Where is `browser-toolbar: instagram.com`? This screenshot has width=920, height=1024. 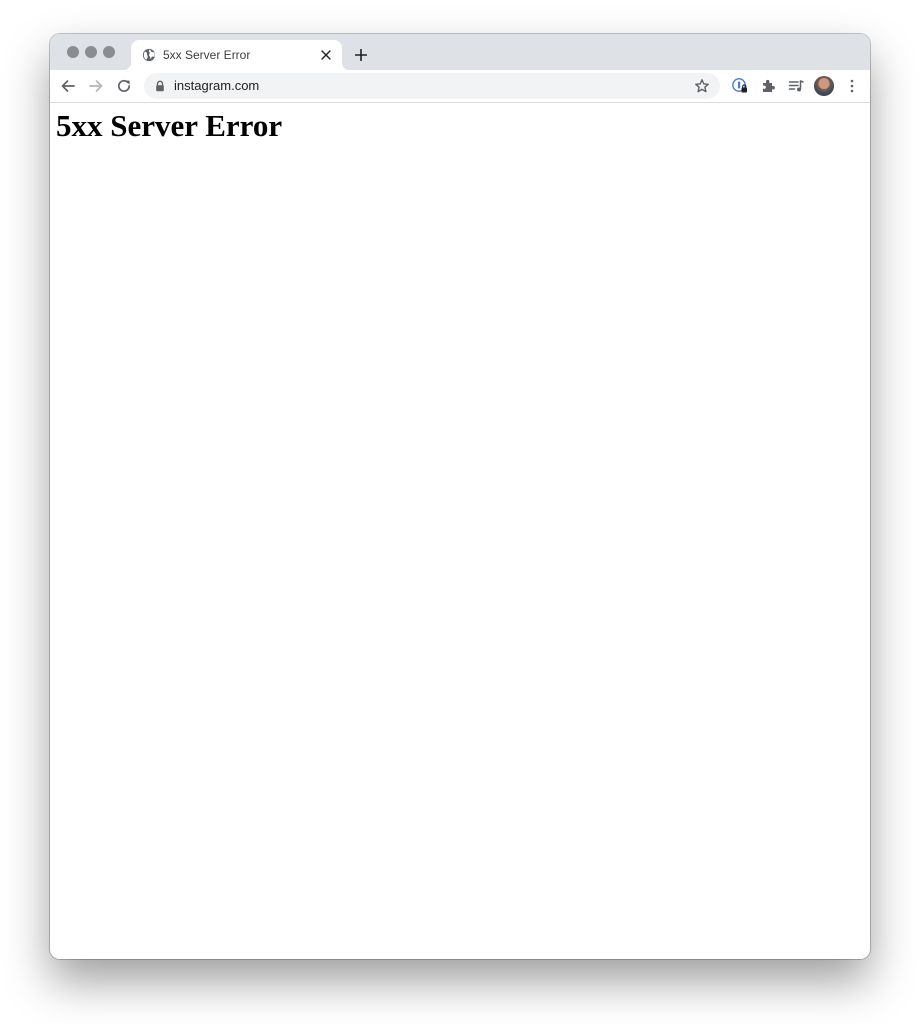
browser-toolbar: instagram.com is located at coordinates (460, 86).